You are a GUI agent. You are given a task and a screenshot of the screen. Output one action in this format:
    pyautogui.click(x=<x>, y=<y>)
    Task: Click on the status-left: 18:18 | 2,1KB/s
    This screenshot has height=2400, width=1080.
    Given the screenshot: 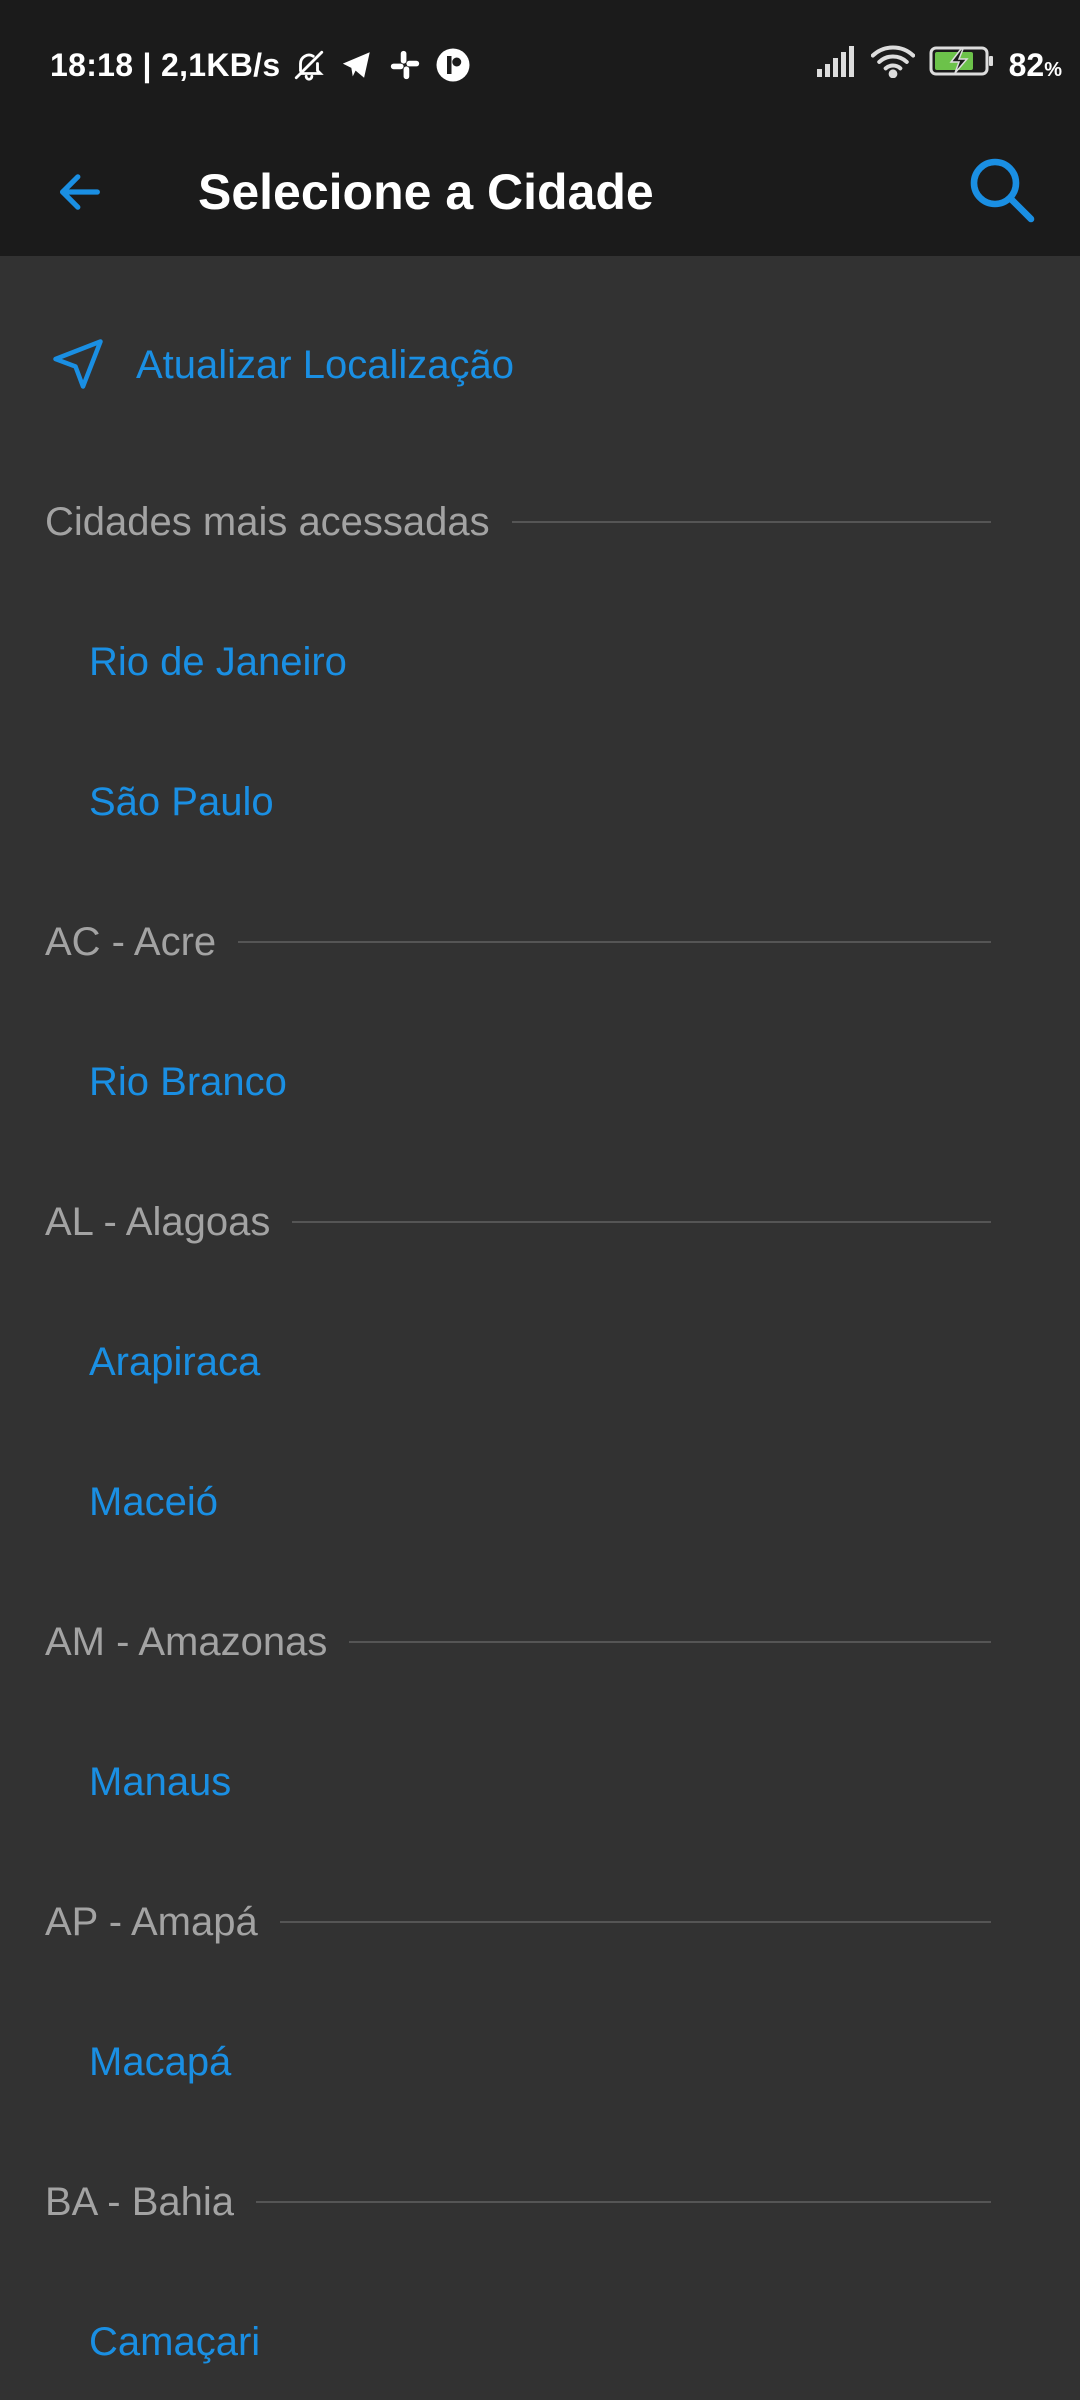 What is the action you would take?
    pyautogui.click(x=261, y=65)
    